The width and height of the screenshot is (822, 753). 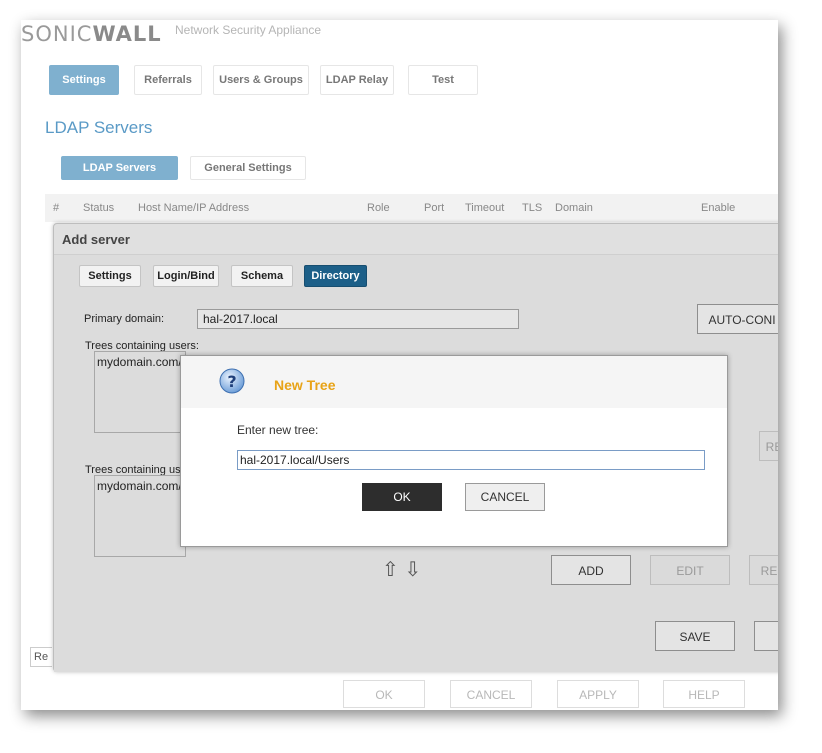 I want to click on remove-users-tree-button: RE, so click(x=768, y=446).